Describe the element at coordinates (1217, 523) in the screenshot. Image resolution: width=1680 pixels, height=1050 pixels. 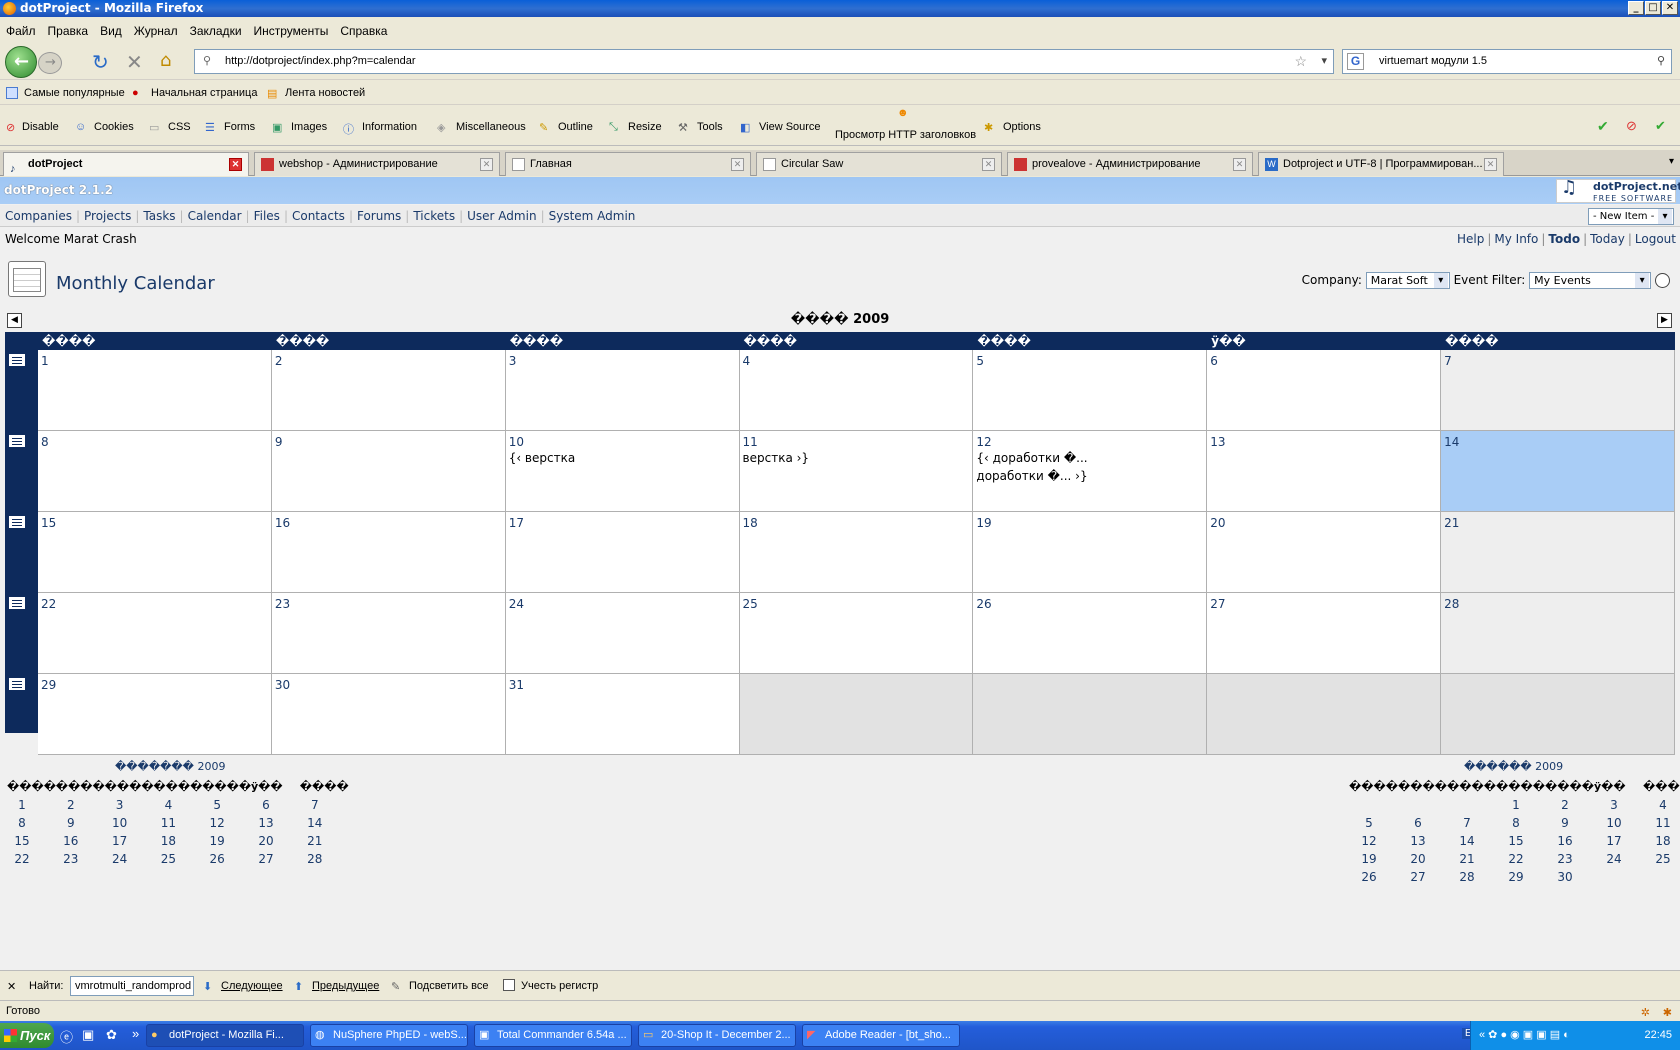
I see `day-number: 20` at that location.